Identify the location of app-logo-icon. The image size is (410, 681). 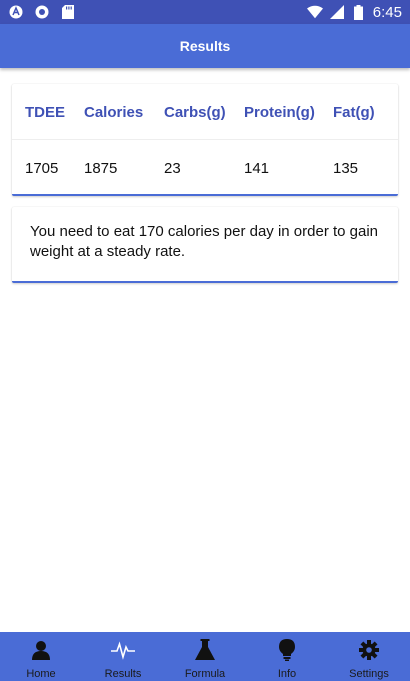
(16, 12).